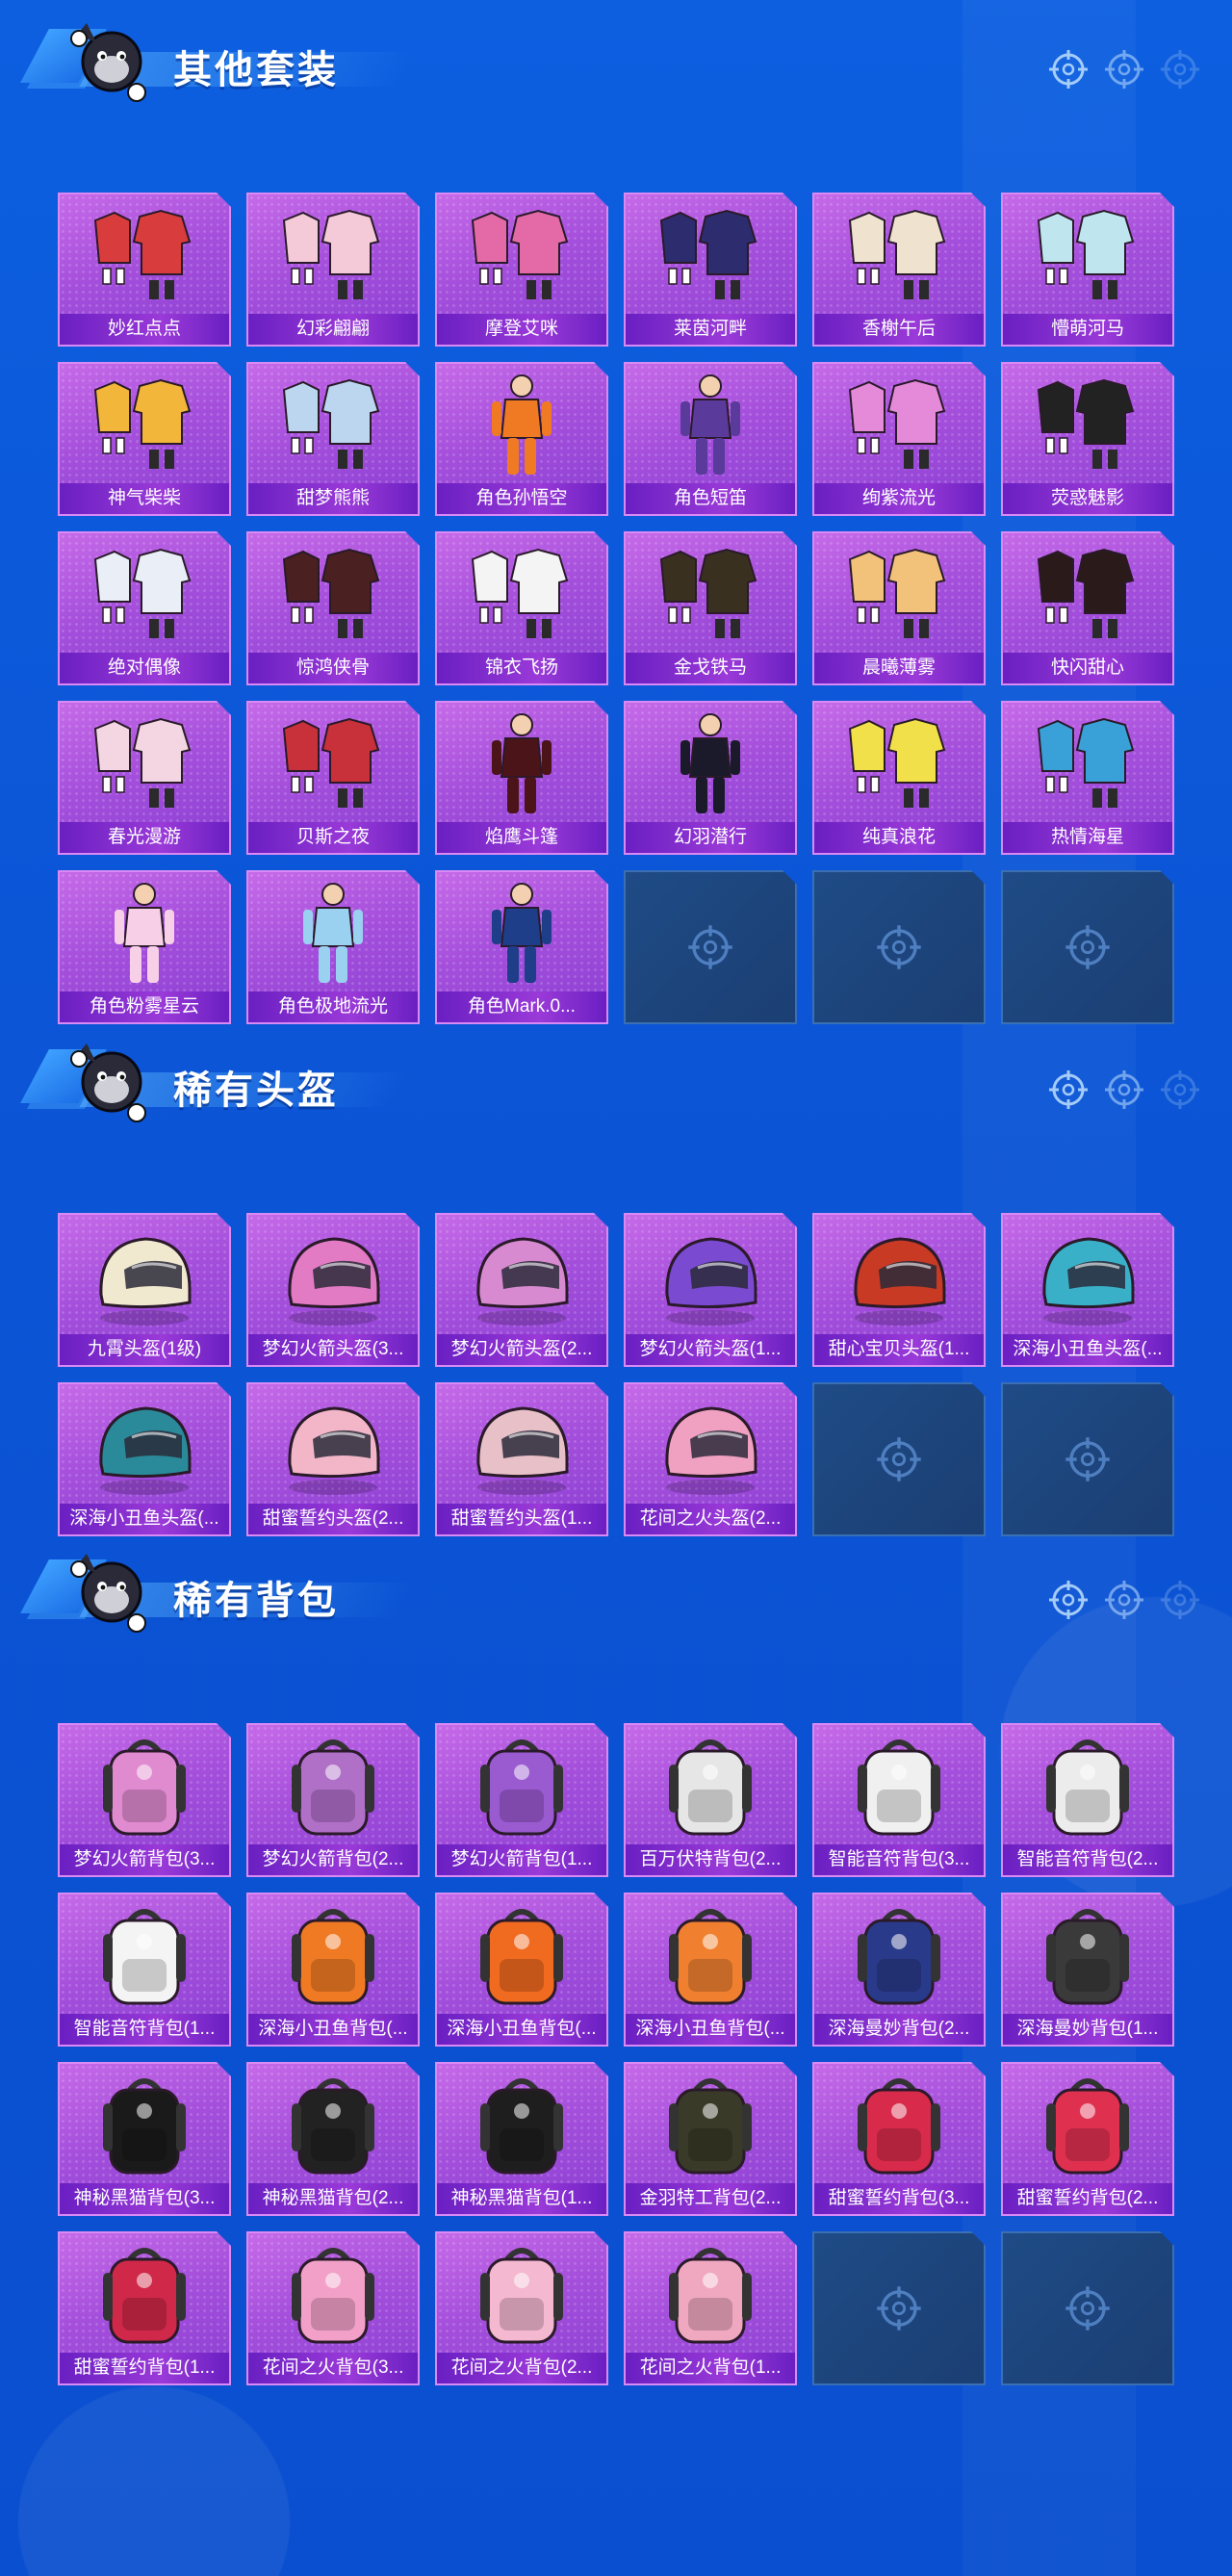 Image resolution: width=1232 pixels, height=2576 pixels. What do you see at coordinates (521, 270) in the screenshot?
I see `item-card: 摩登艾咪` at bounding box center [521, 270].